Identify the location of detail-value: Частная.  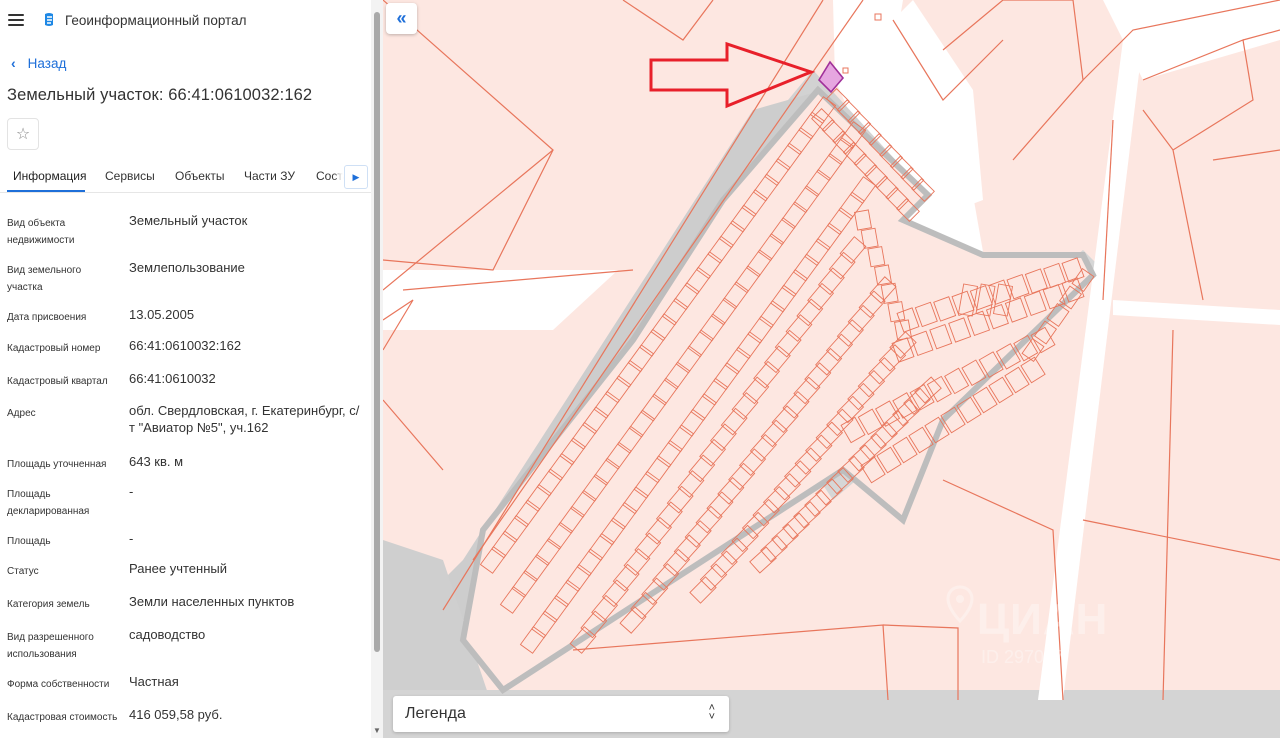
(154, 681).